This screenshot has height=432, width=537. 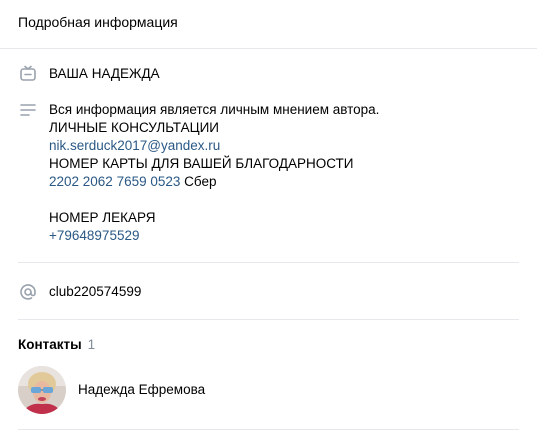 What do you see at coordinates (50, 344) in the screenshot?
I see `contacts-title: Контакты` at bounding box center [50, 344].